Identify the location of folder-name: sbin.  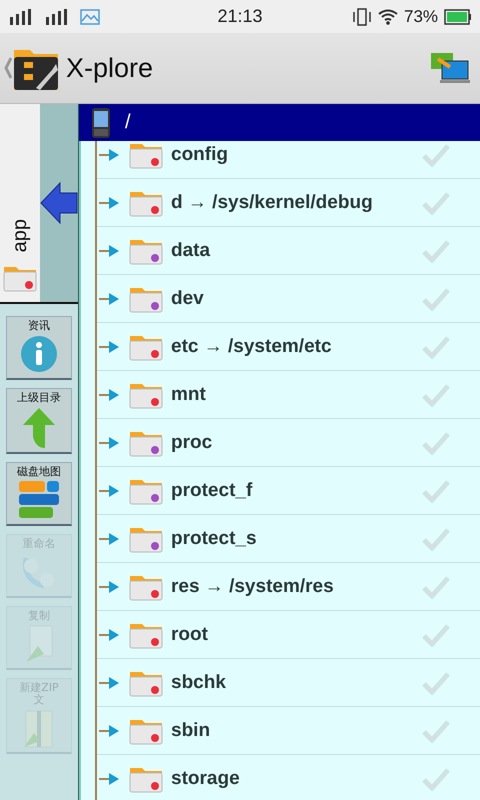
(292, 731).